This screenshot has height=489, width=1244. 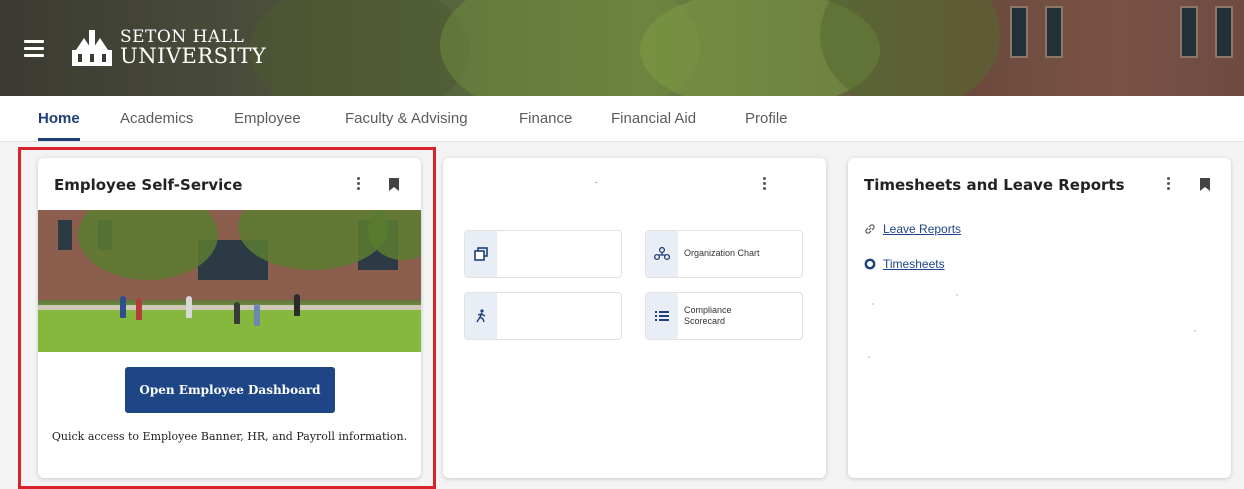 I want to click on leave-reports-link-row: Leave Reports, so click(x=912, y=229).